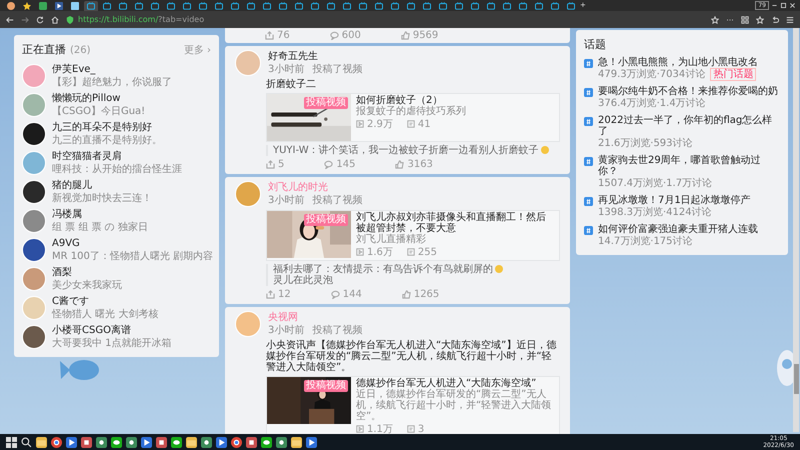 The image size is (800, 450). What do you see at coordinates (455, 383) in the screenshot?
I see `video-title: 德媒抄作台军无人机进入“大陆东海空域”` at bounding box center [455, 383].